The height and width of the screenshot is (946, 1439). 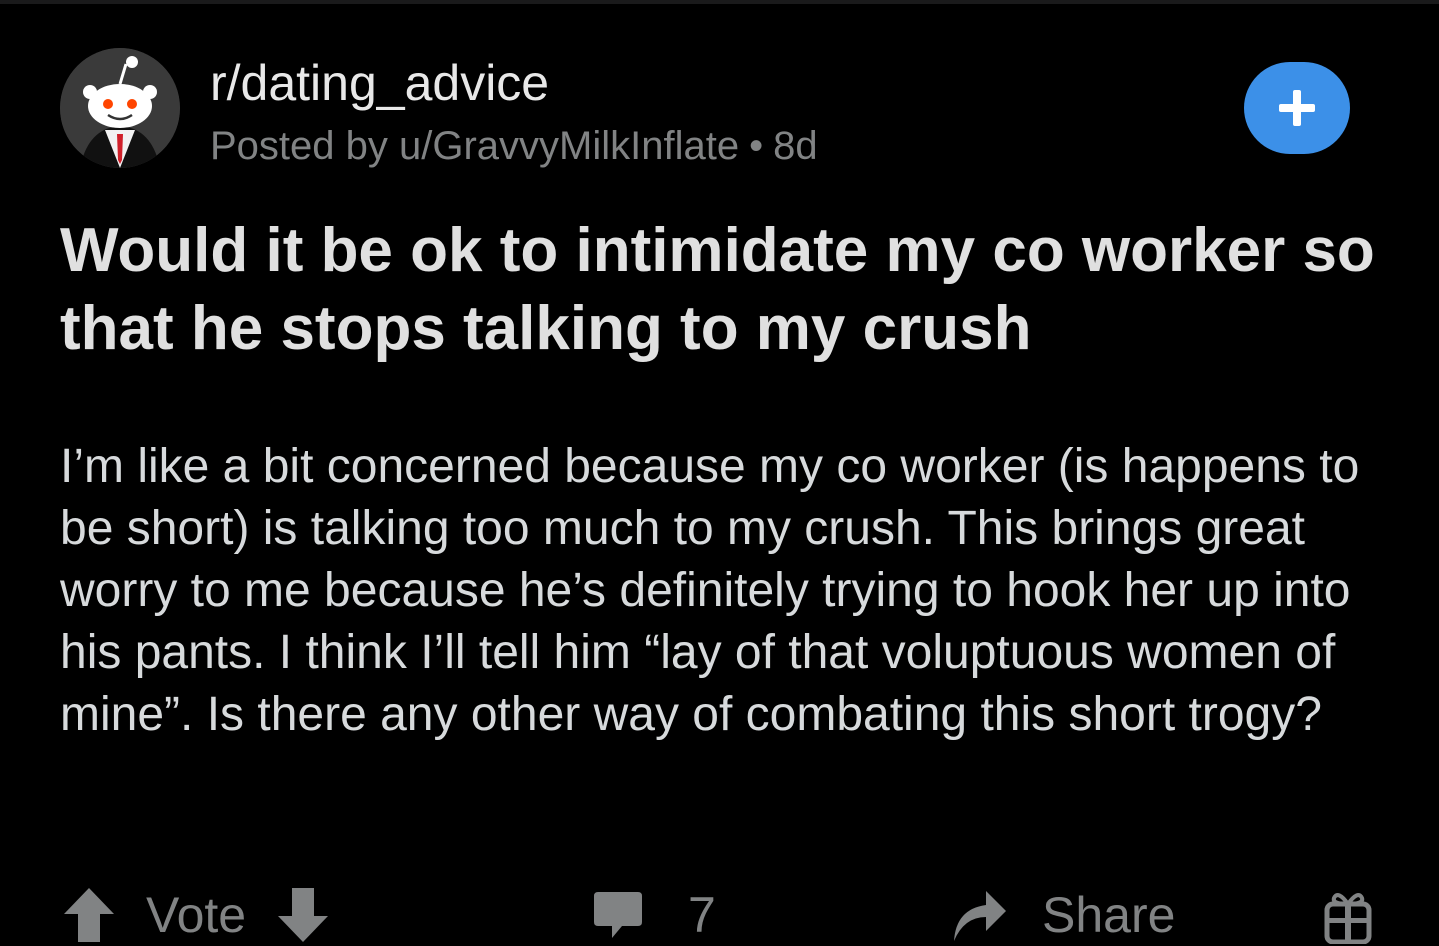 I want to click on subreddit-avatar-icon, so click(x=120, y=108).